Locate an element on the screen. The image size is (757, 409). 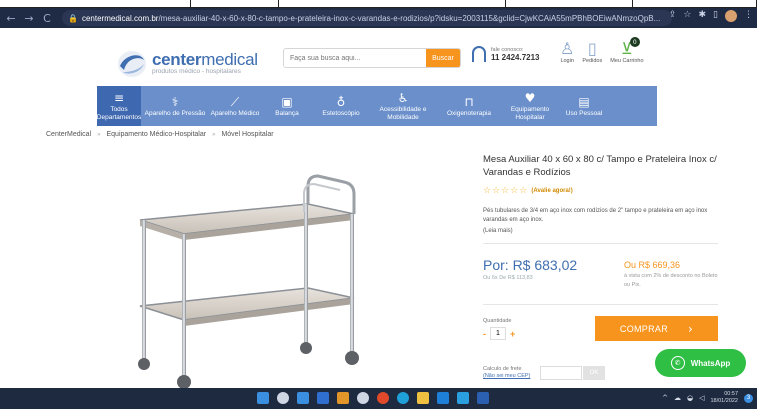
menu-item-medical-device: ⟋ Aparelho Médico is located at coordinates (235, 106).